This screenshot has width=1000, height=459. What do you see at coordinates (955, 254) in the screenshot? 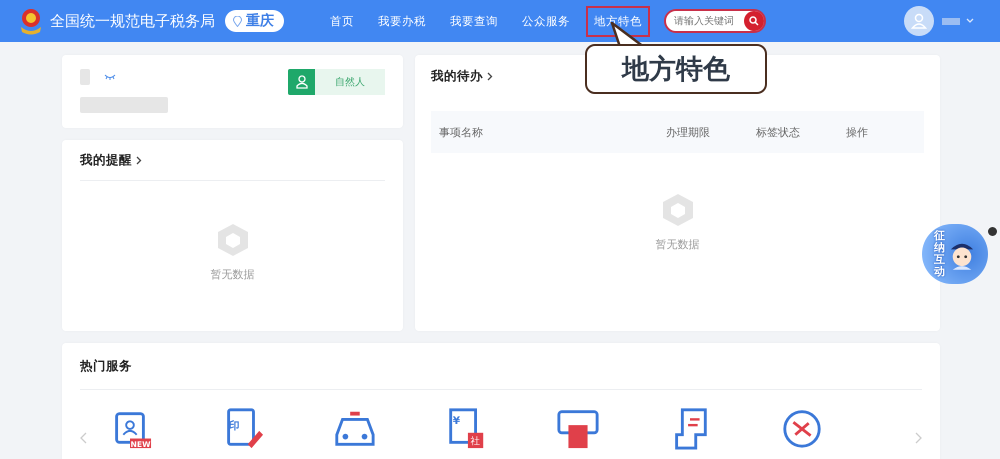
I see `chat-assistant-widget: 征纳互动` at bounding box center [955, 254].